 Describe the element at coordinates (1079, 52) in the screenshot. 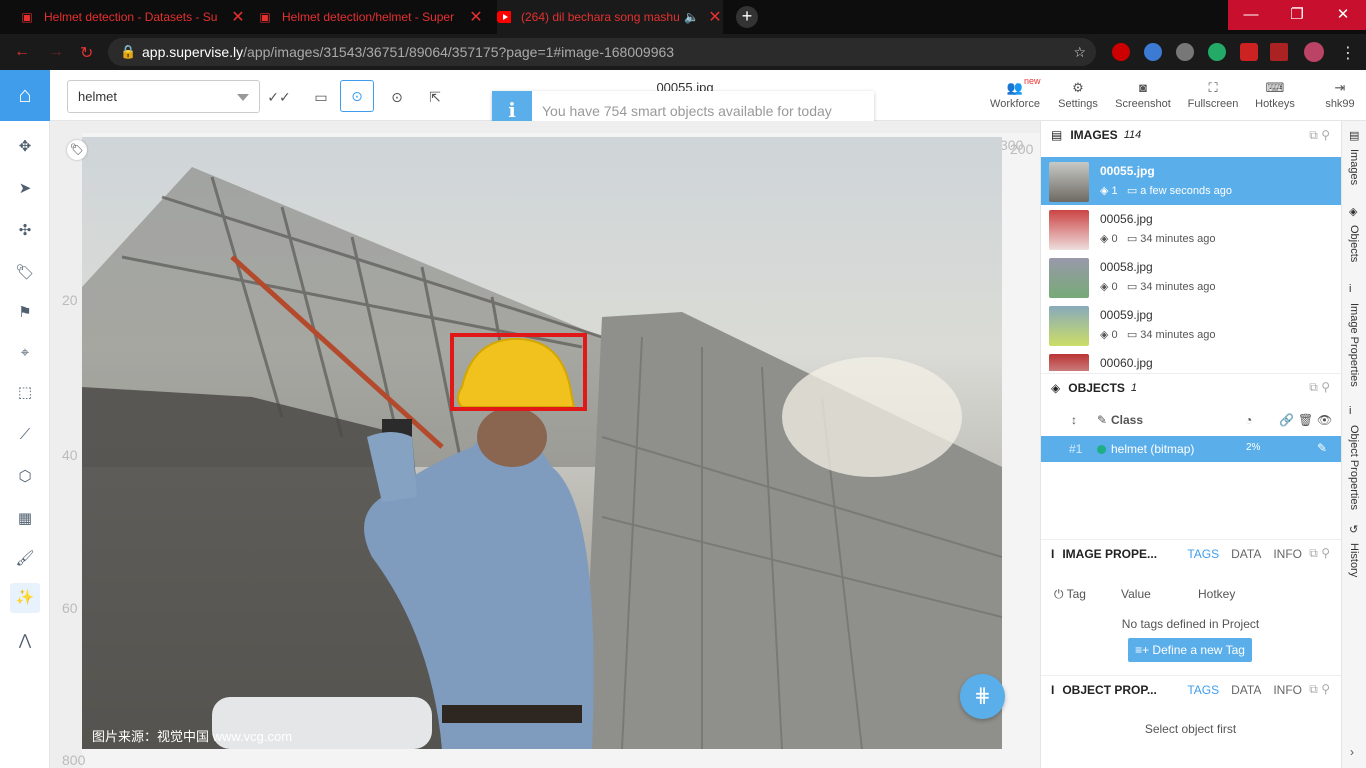

I see `star-icon: ☆` at that location.